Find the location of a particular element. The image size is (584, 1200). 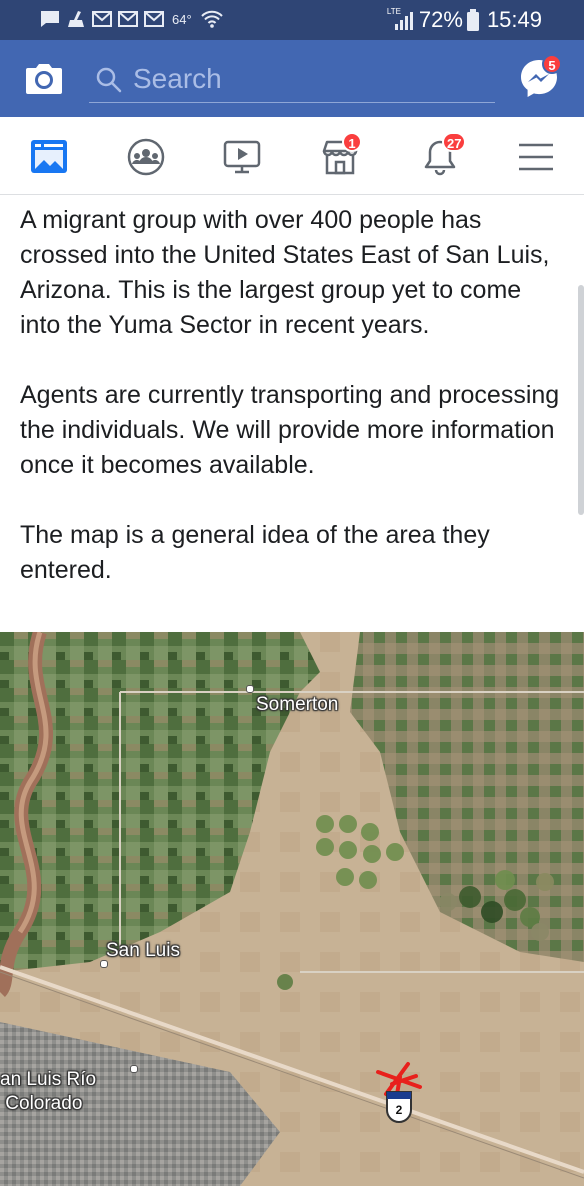

camera-icon is located at coordinates (44, 79).